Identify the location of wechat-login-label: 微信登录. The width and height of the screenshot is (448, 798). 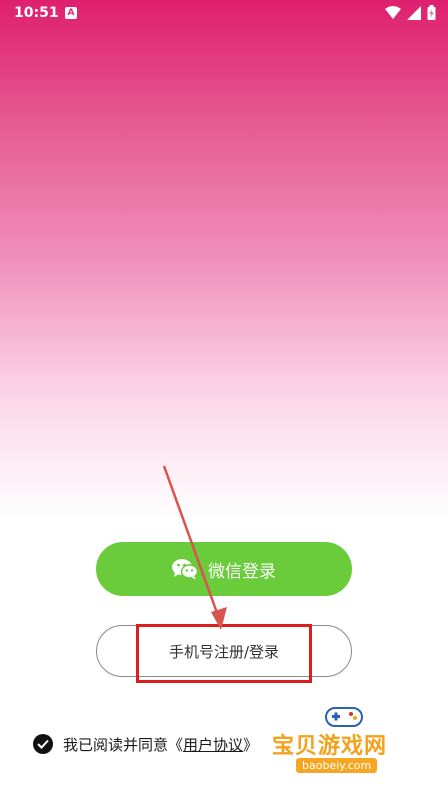
(242, 571).